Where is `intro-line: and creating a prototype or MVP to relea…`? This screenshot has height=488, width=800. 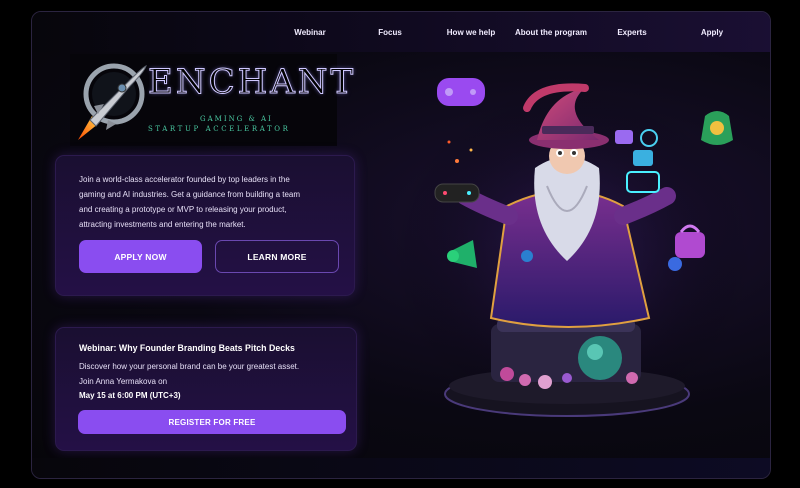
intro-line: and creating a prototype or MVP to relea… is located at coordinates (183, 209).